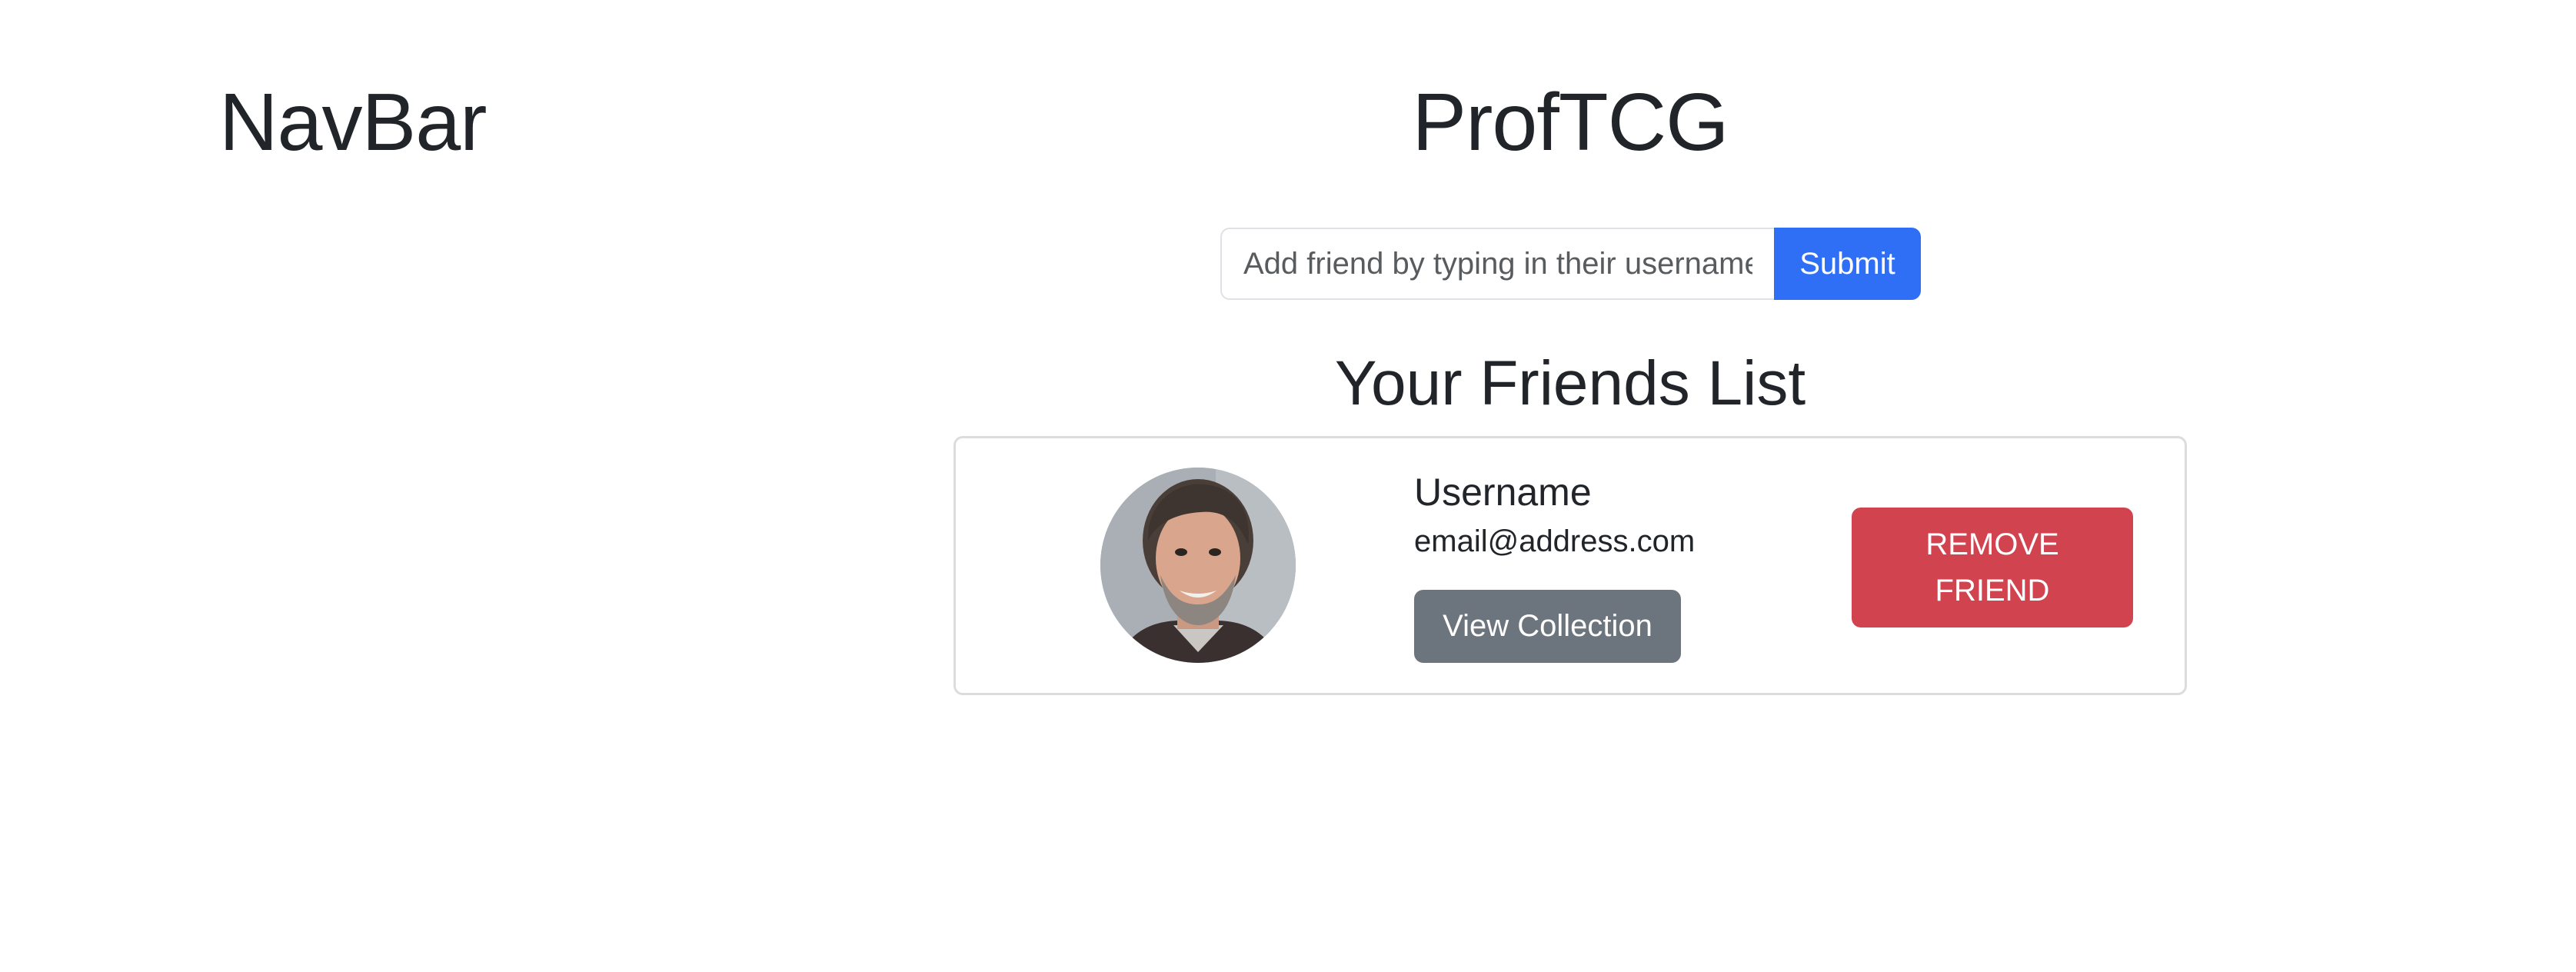 The width and height of the screenshot is (2576, 972). What do you see at coordinates (1497, 264) in the screenshot?
I see `add-friend-input` at bounding box center [1497, 264].